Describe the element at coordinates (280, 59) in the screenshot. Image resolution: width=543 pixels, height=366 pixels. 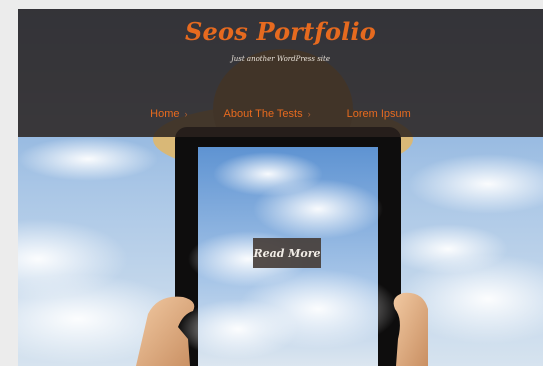
I see `site-tagline: Just another WordPress site` at that location.